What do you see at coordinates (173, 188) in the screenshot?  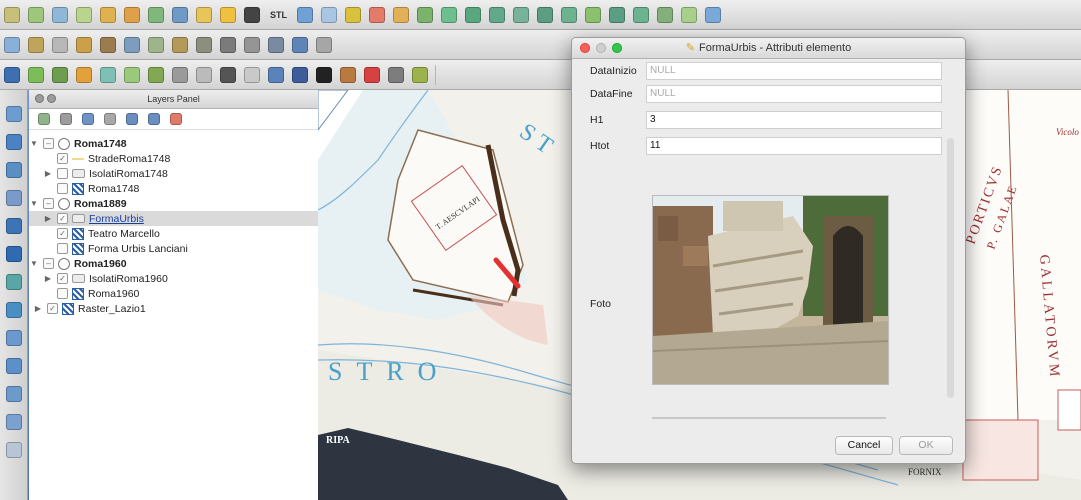 I see `layer-item-roma1748: Roma1748` at bounding box center [173, 188].